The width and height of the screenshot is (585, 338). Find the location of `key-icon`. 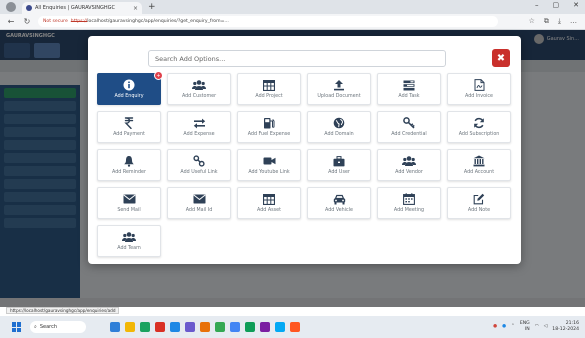

key-icon is located at coordinates (409, 123).